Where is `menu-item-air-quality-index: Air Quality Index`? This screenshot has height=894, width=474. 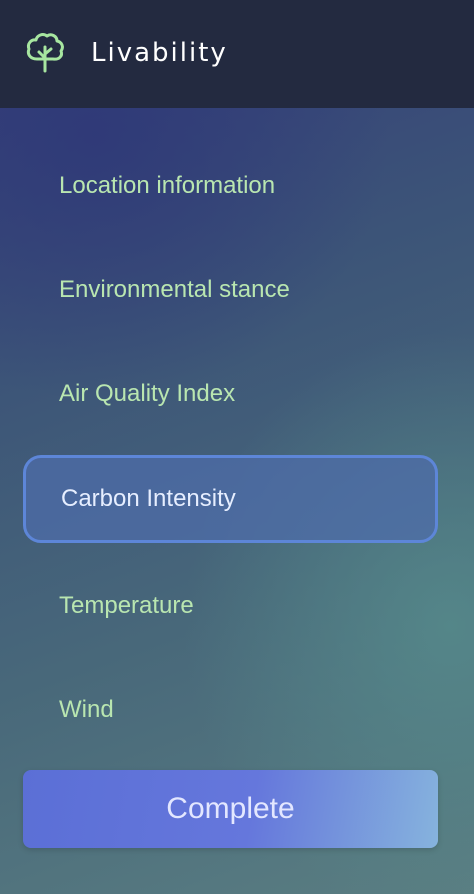 menu-item-air-quality-index: Air Quality Index is located at coordinates (230, 394).